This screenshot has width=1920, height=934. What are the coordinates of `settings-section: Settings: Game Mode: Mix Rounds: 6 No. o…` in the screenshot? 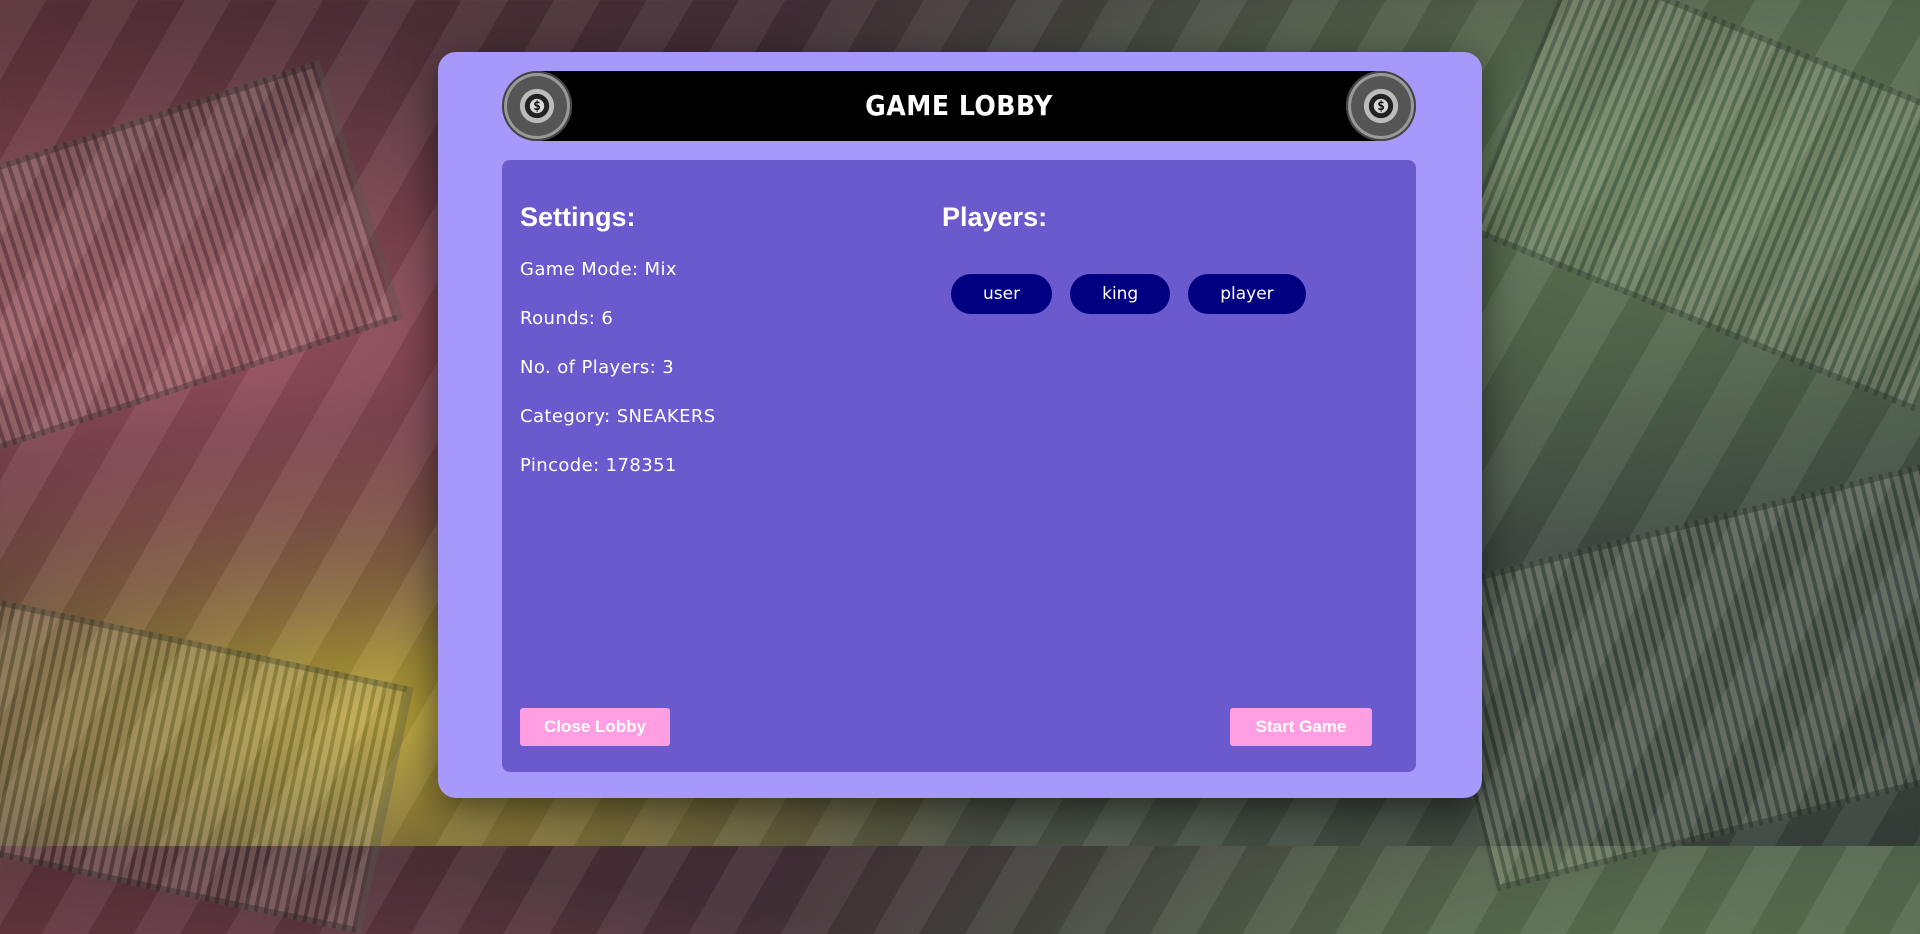 It's located at (618, 353).